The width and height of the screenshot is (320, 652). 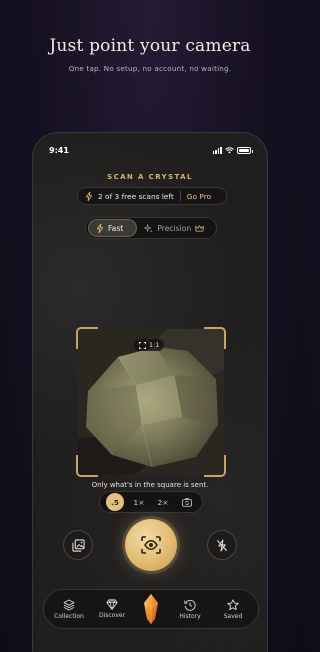 I want to click on gallery-button, so click(x=78, y=545).